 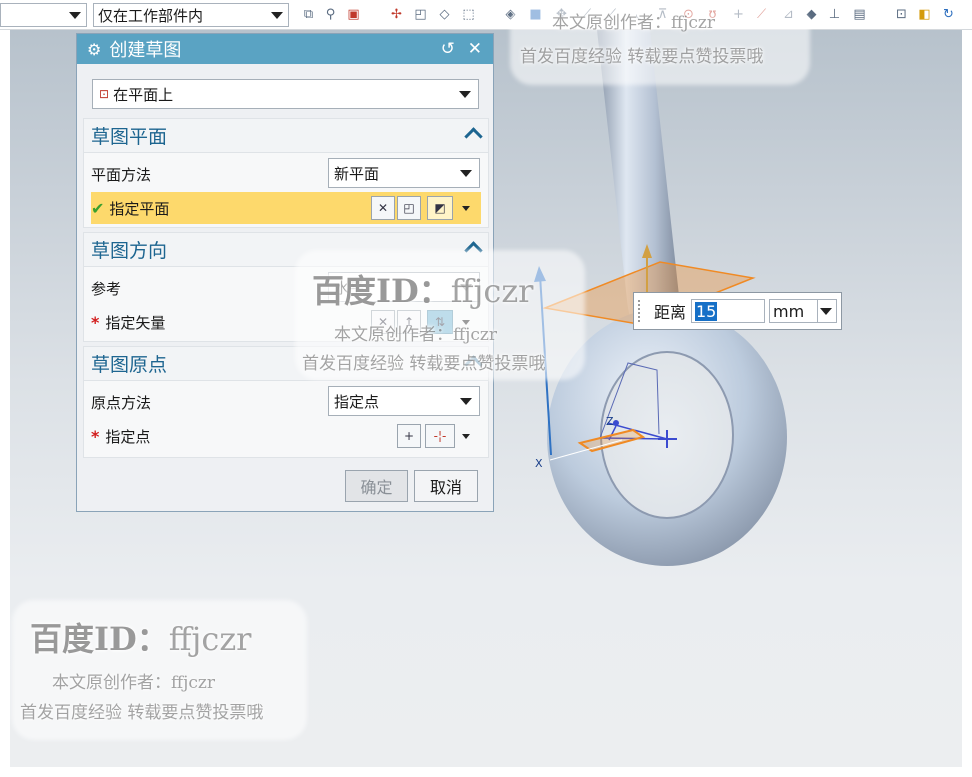 What do you see at coordinates (409, 436) in the screenshot?
I see `point-dialog-icon: +` at bounding box center [409, 436].